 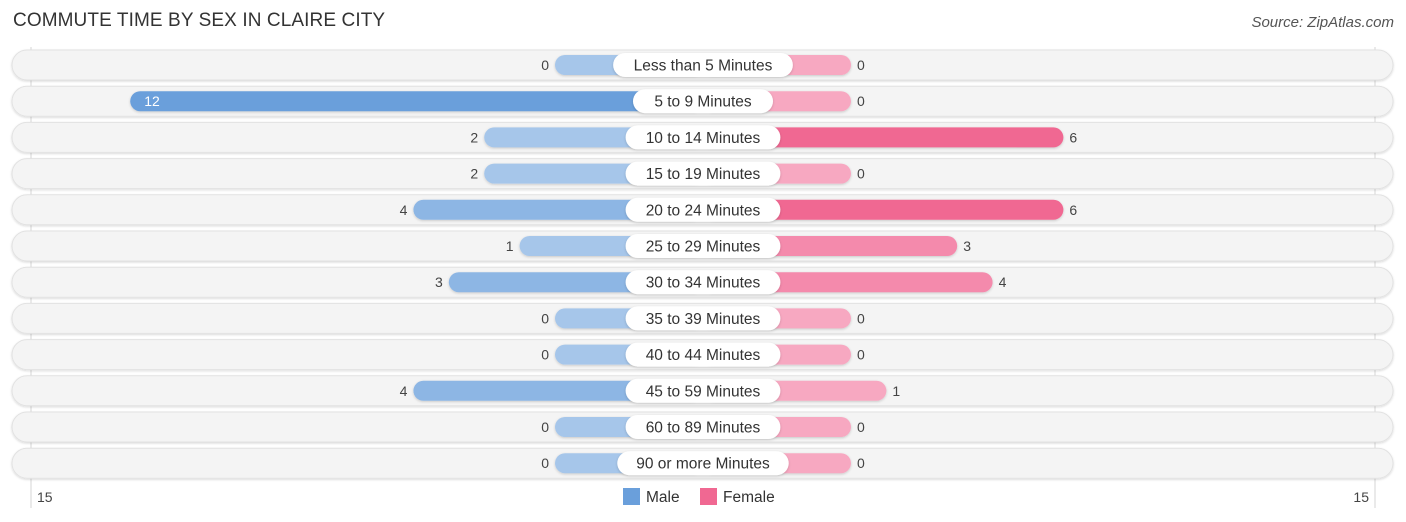 What do you see at coordinates (1361, 497) in the screenshot?
I see `axis-label-right: 15` at bounding box center [1361, 497].